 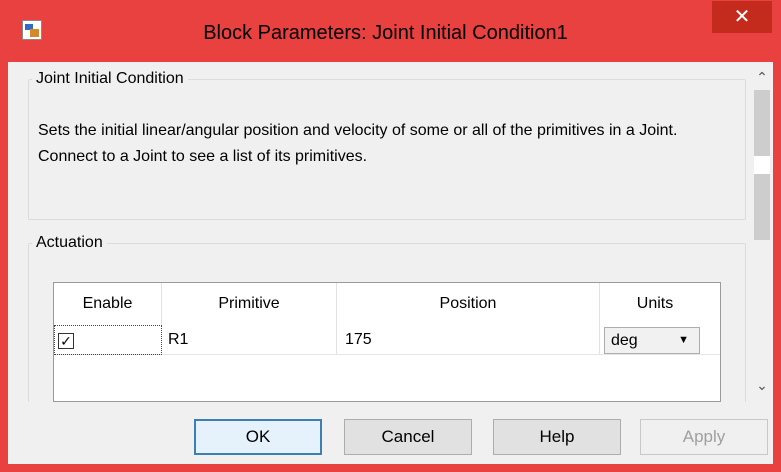 I want to click on group-legend-actuation: Actuation, so click(x=69, y=242).